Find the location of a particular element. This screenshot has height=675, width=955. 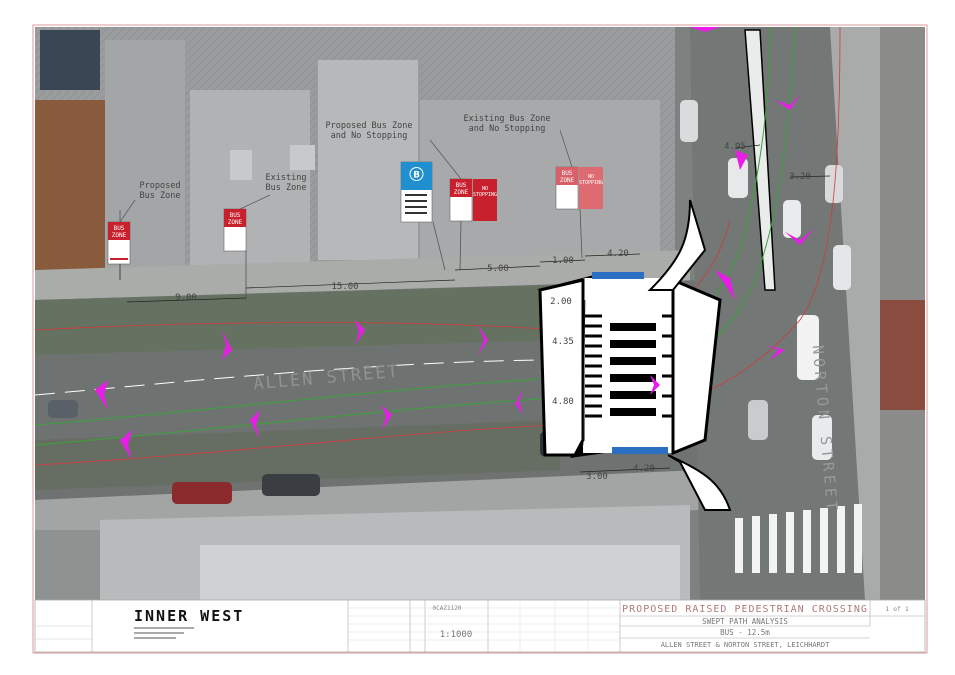

bus-stop-b-letter: B is located at coordinates (416, 176).